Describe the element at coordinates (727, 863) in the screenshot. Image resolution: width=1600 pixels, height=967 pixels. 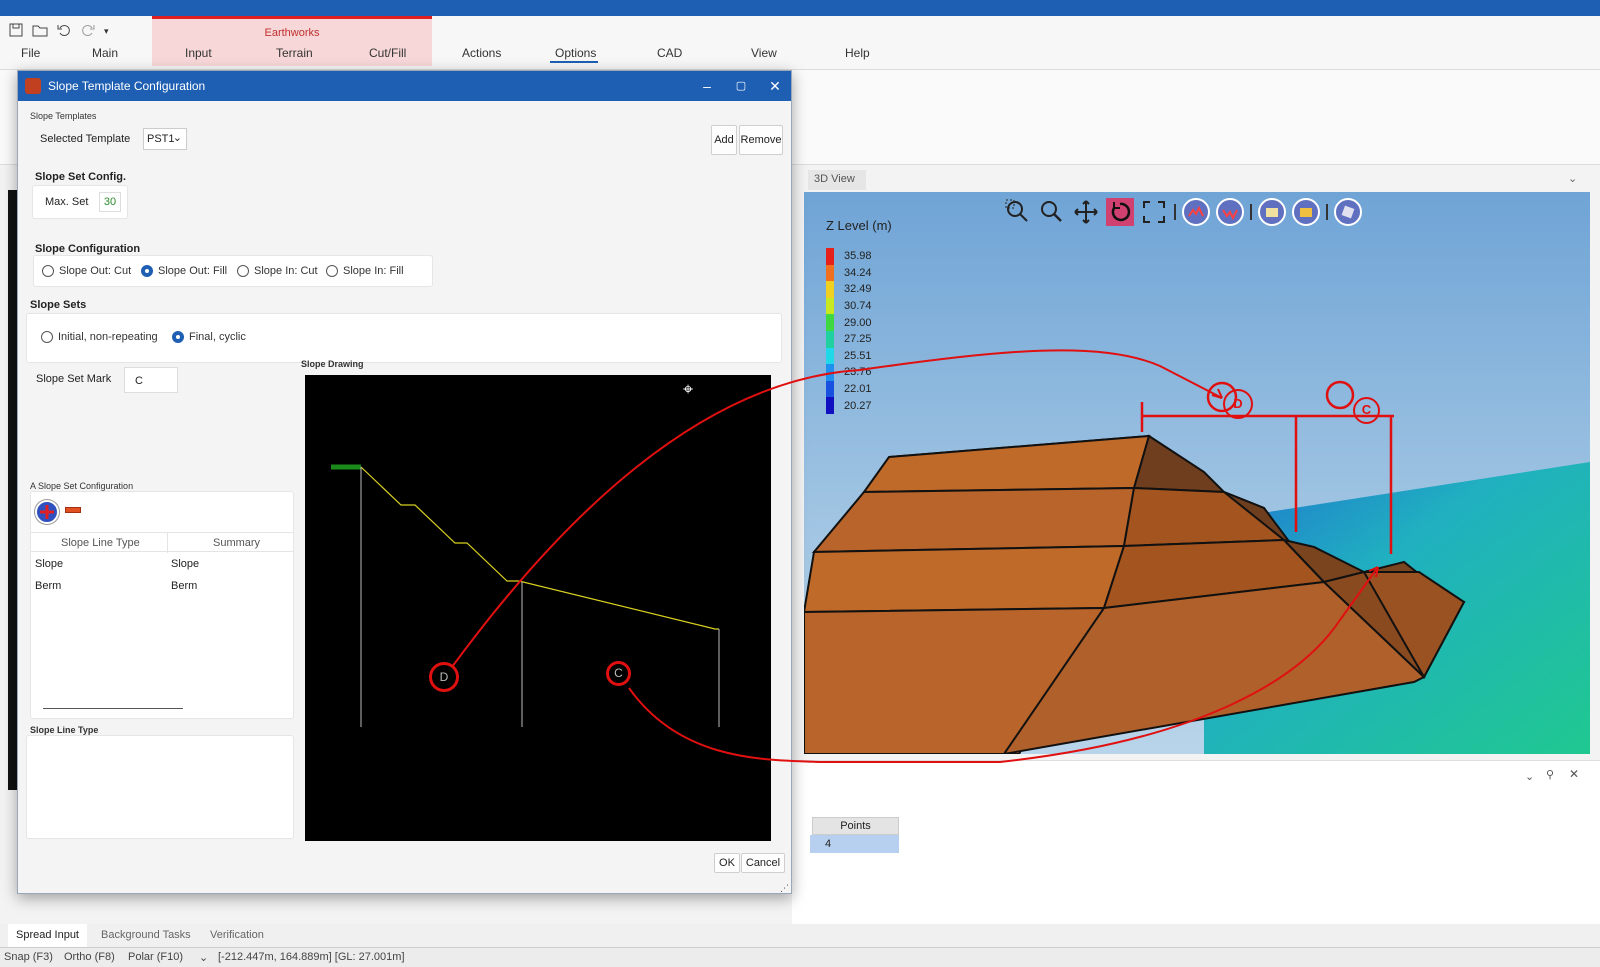
I see `ok-button: OK` at that location.